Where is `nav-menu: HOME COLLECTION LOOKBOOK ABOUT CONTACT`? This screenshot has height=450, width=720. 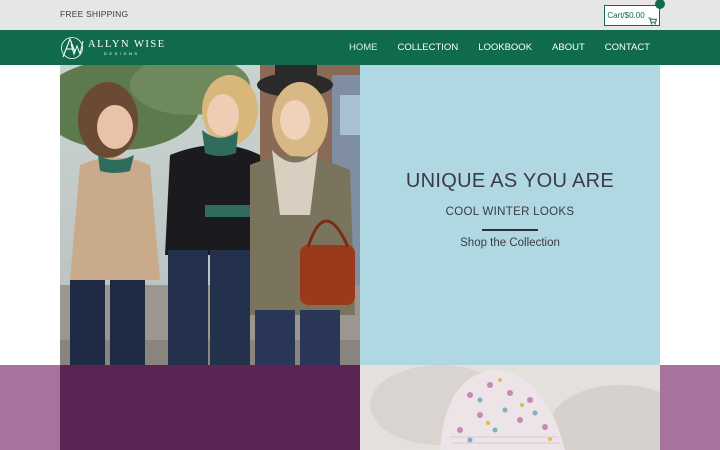 nav-menu: HOME COLLECTION LOOKBOOK ABOUT CONTACT is located at coordinates (499, 47).